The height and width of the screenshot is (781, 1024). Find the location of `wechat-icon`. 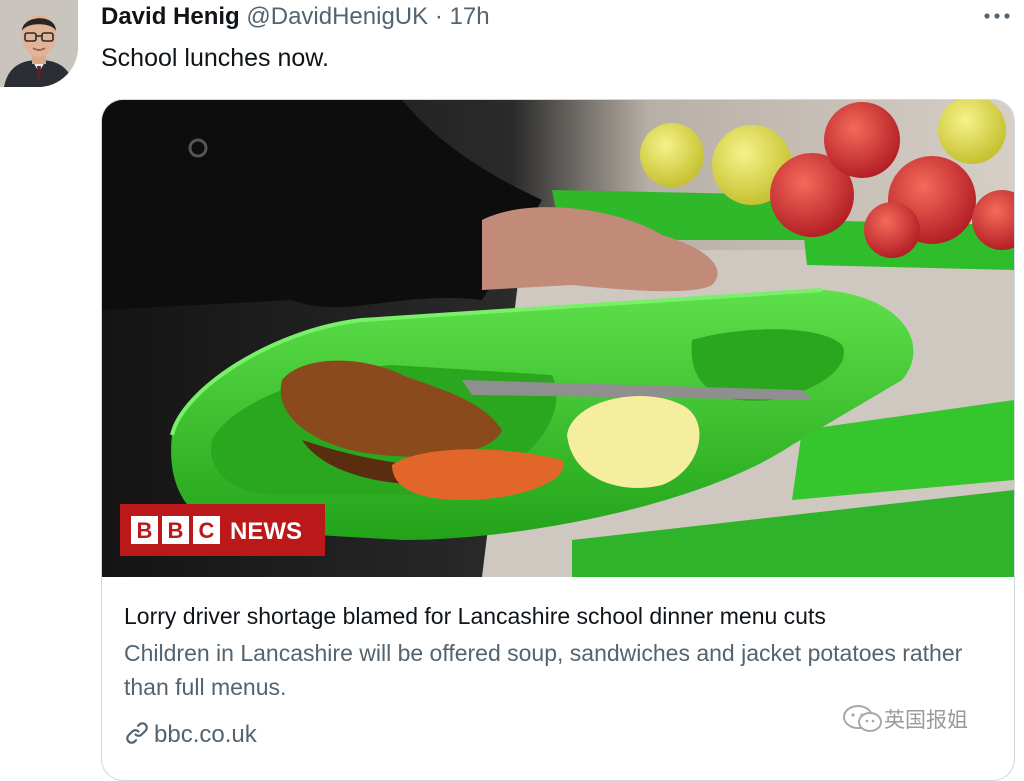

wechat-icon is located at coordinates (862, 718).